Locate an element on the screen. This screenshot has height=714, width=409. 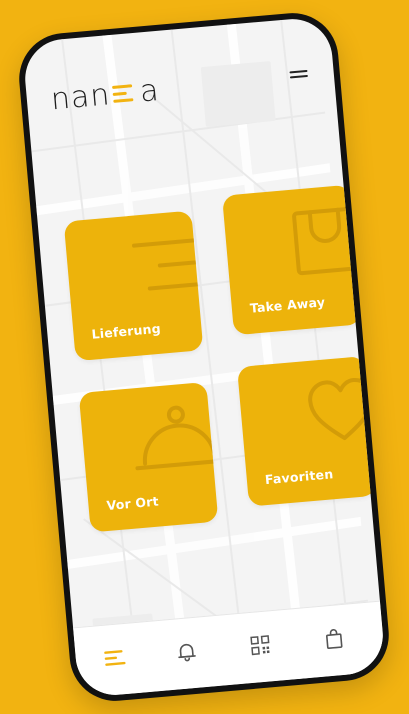
tile-label-vor-ort: Vor Ort is located at coordinates (132, 503).